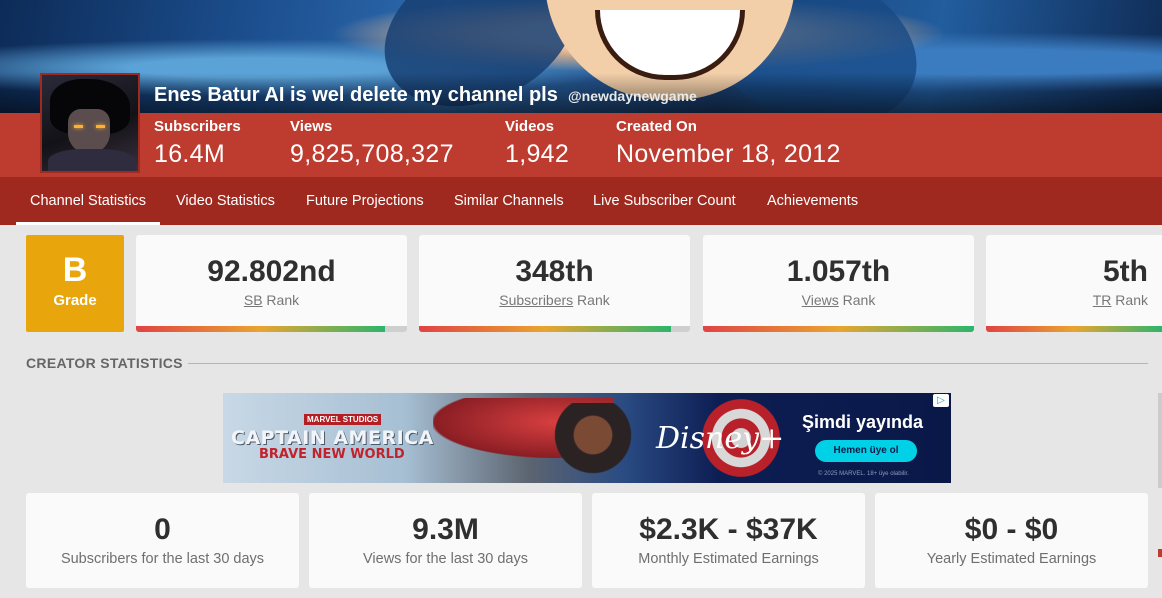 The width and height of the screenshot is (1162, 598). Describe the element at coordinates (632, 96) in the screenshot. I see `channel-handle: @newdaynewgame` at that location.